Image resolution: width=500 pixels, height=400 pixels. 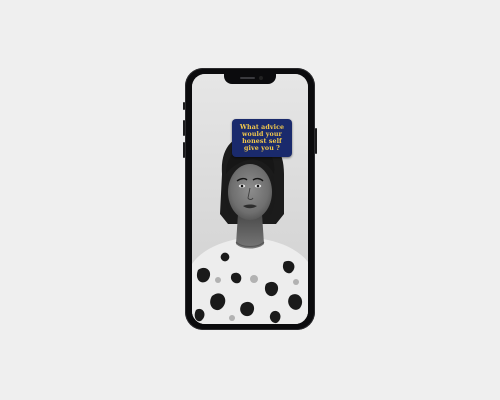 I want to click on phone-notch, so click(x=250, y=79).